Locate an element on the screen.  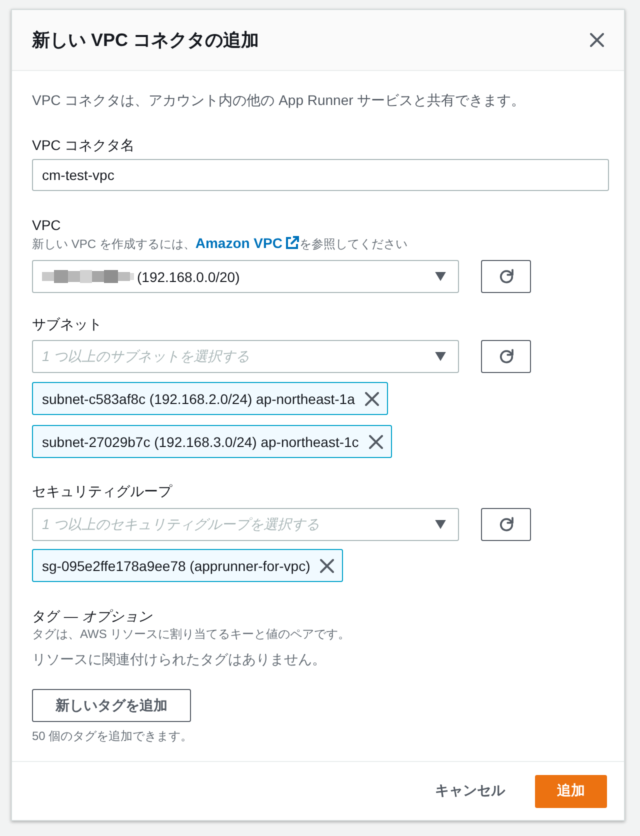
close-icon is located at coordinates (597, 40).